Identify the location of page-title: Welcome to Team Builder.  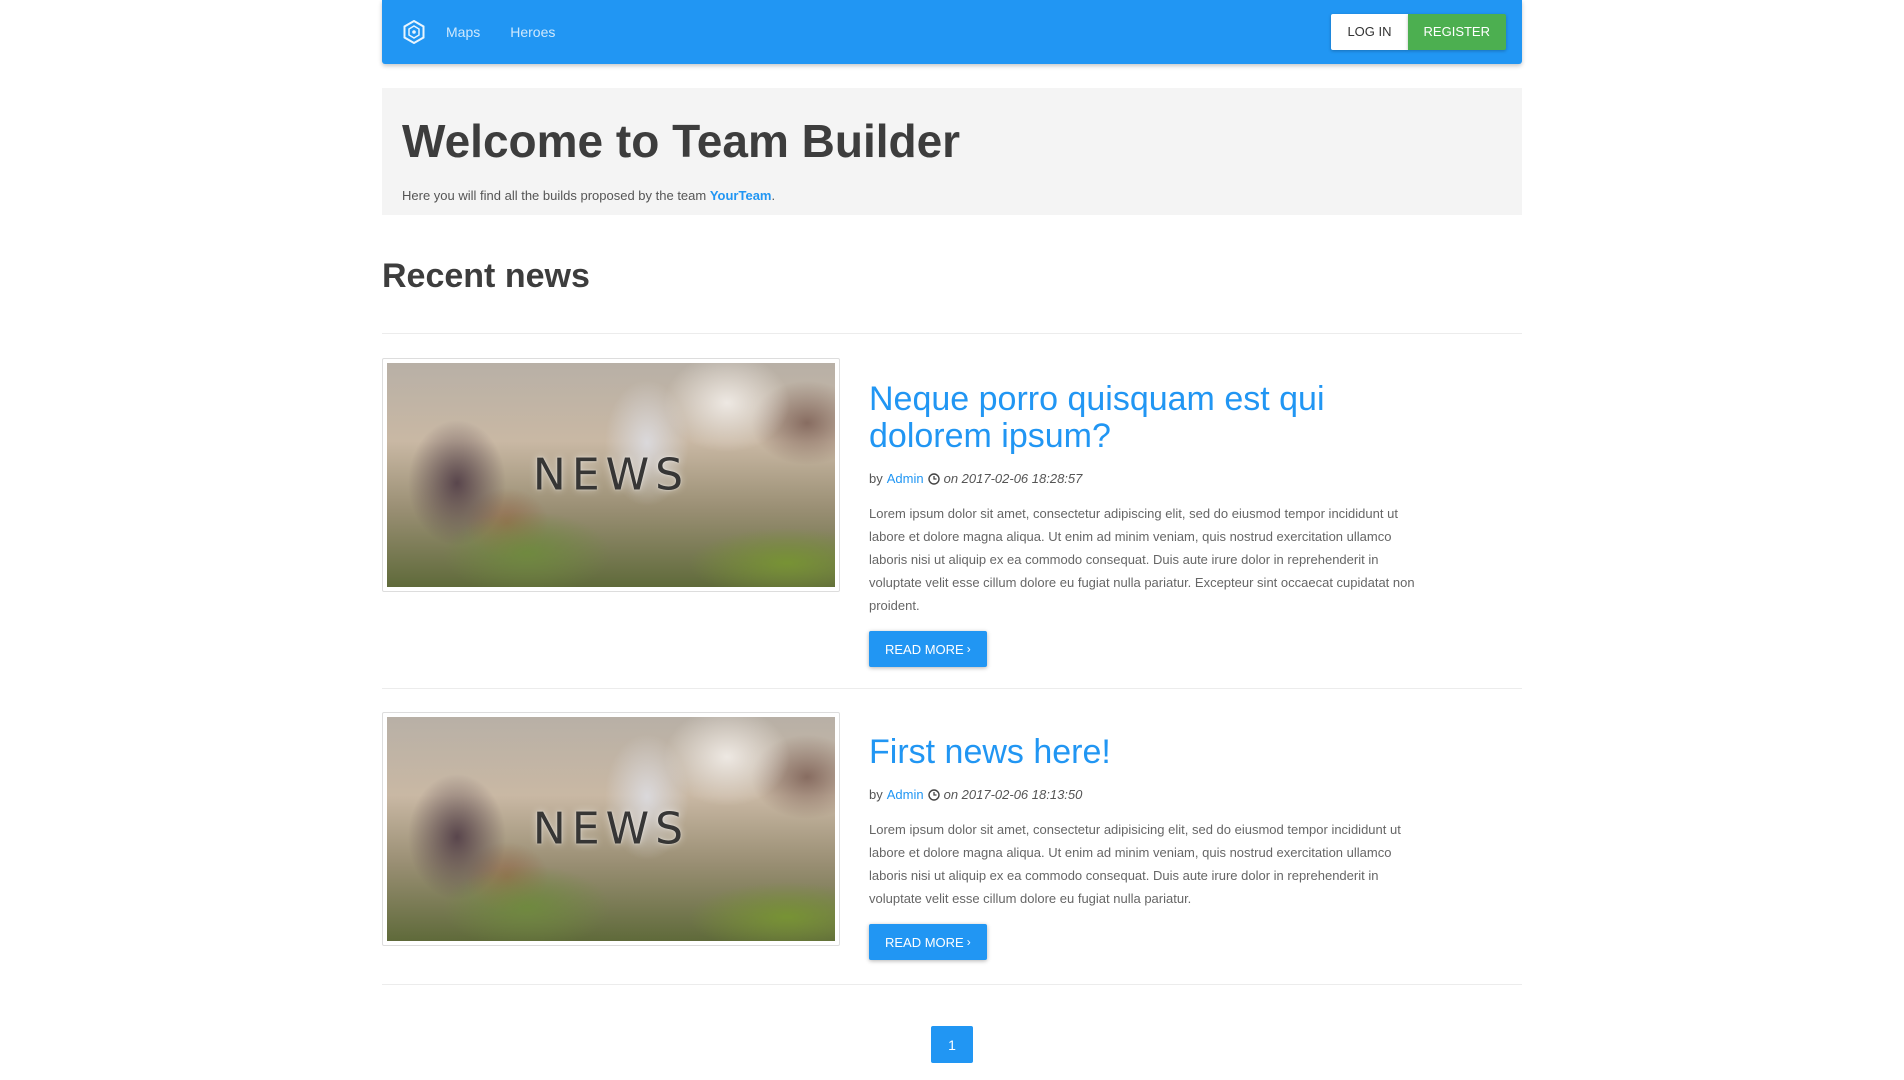
(681, 141).